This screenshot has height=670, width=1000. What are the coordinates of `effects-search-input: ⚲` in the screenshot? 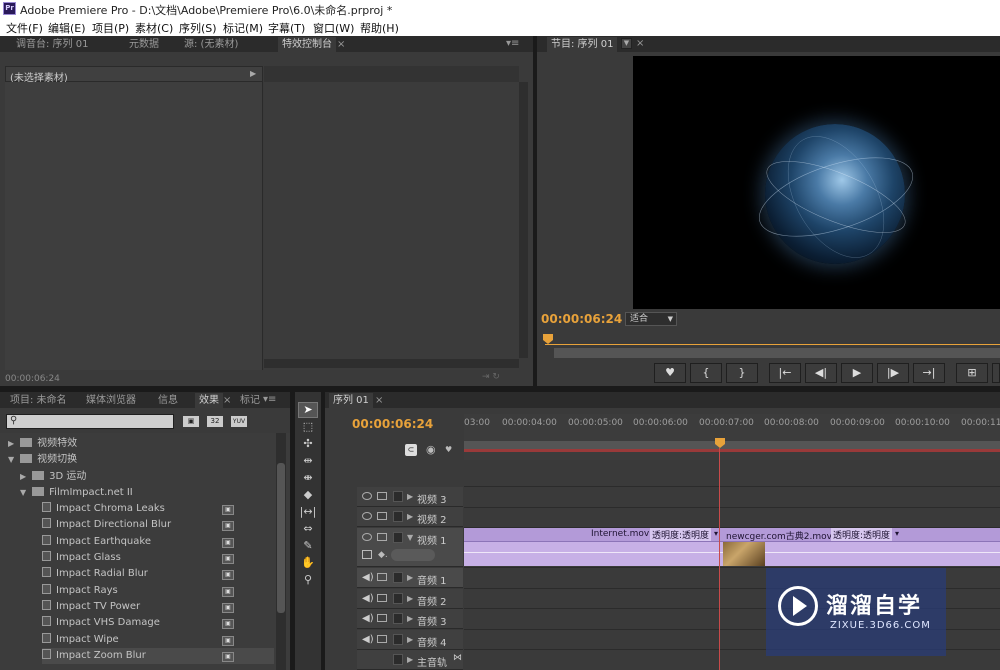 It's located at (90, 421).